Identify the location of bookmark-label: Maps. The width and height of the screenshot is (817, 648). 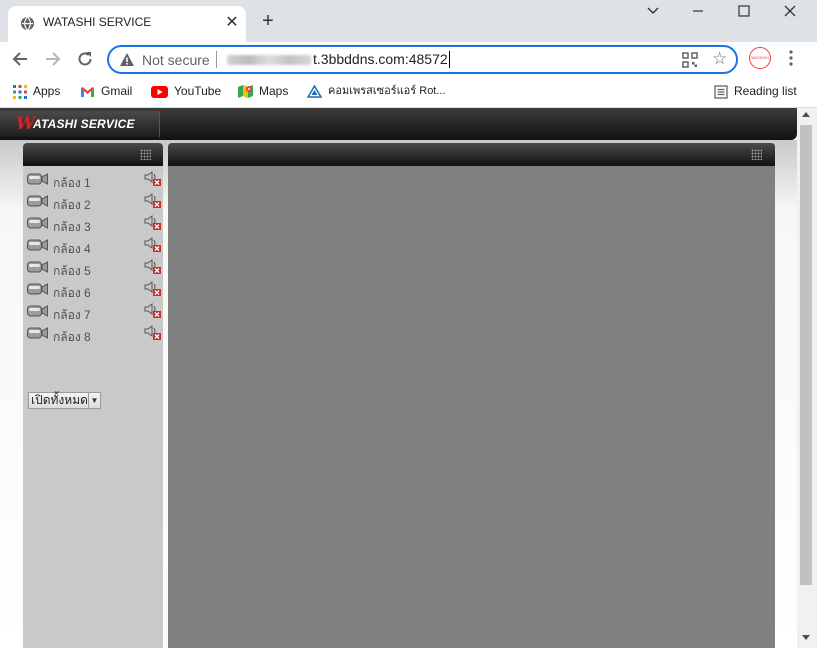
(274, 91).